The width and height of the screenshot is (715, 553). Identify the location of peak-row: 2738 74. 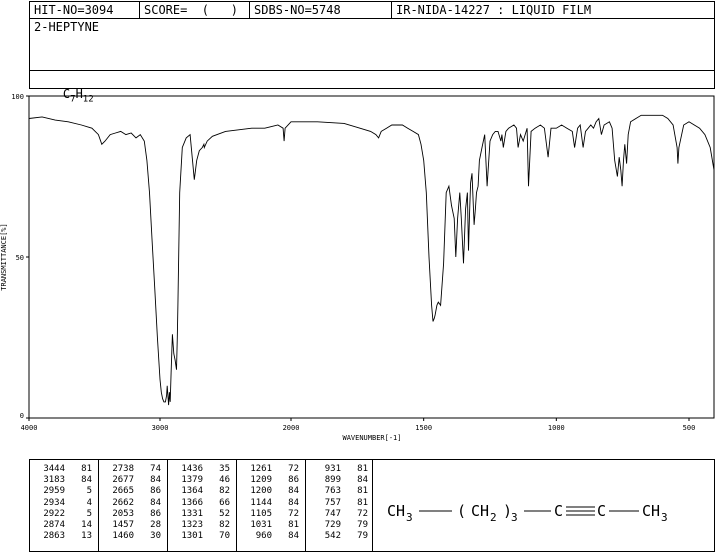
(133, 469).